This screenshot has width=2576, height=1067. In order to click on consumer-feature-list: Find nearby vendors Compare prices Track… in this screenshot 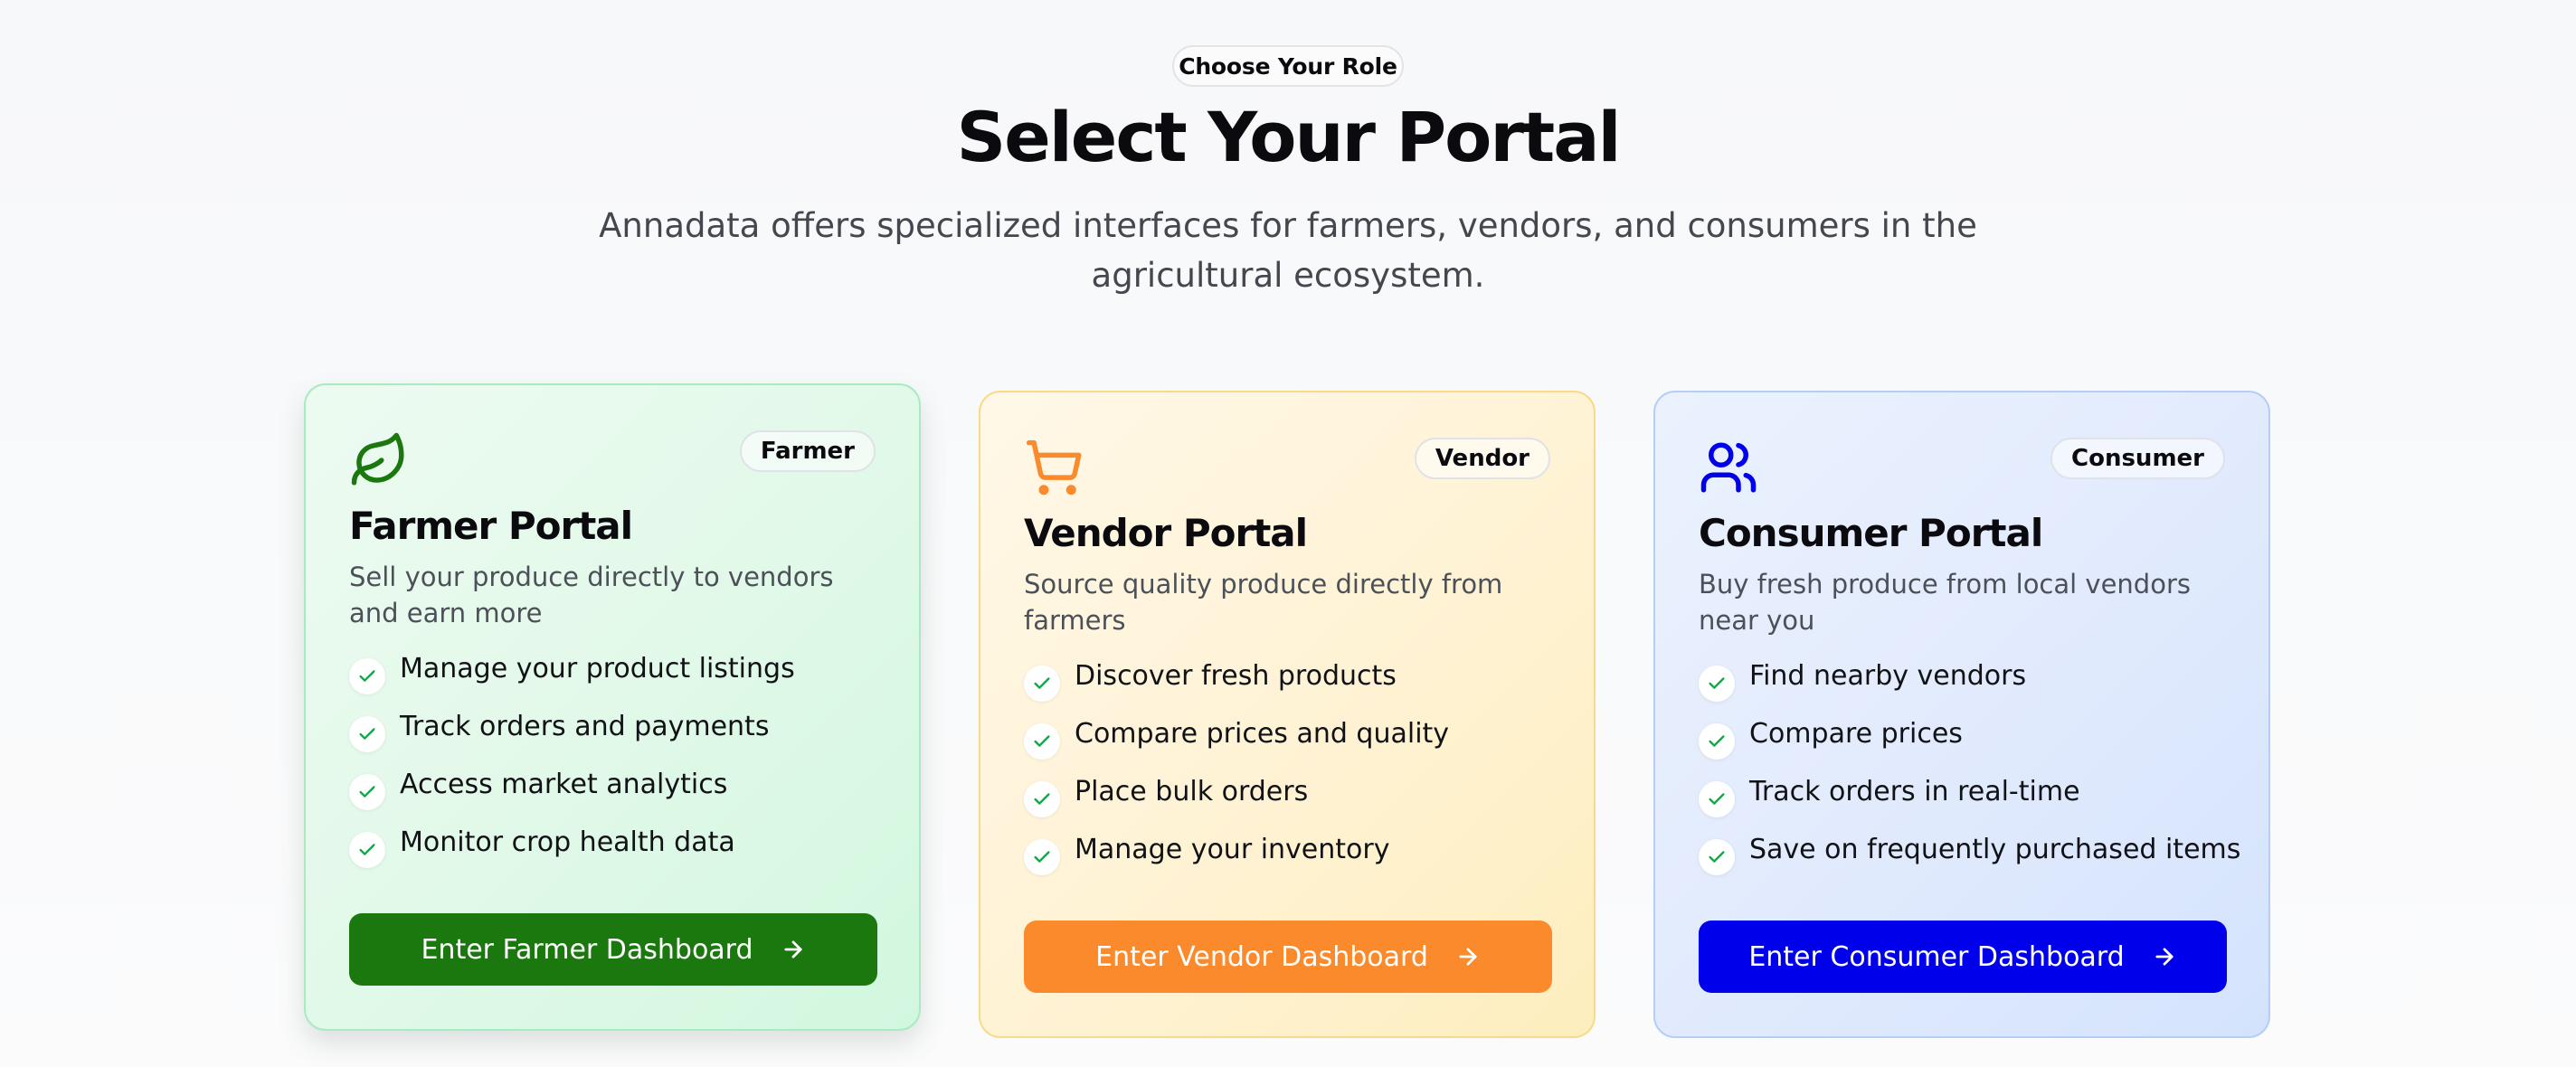, I will do `click(1969, 774)`.